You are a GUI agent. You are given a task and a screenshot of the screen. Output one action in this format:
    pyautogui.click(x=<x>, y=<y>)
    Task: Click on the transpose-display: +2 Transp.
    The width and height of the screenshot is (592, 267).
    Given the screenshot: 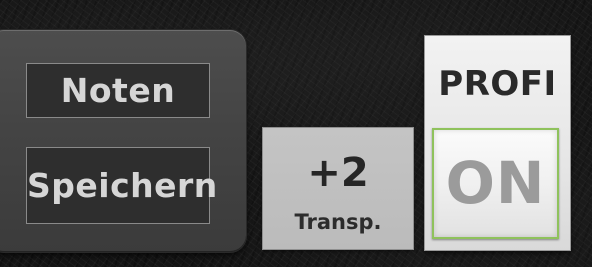 What is the action you would take?
    pyautogui.click(x=338, y=188)
    